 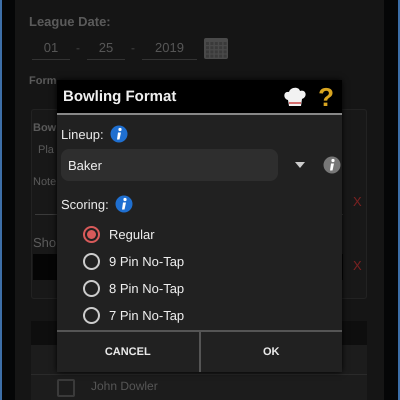 I want to click on bowler-name: John Dowler, so click(x=124, y=386).